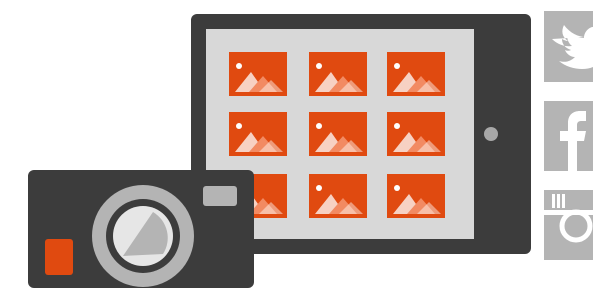 The height and width of the screenshot is (288, 593). I want to click on camera-grip-accent, so click(59, 257).